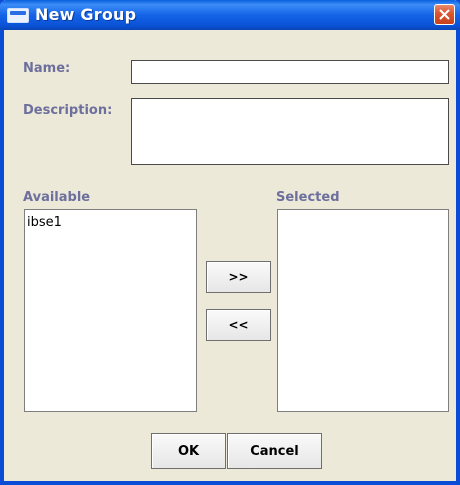 This screenshot has width=460, height=485. Describe the element at coordinates (230, 15) in the screenshot. I see `title-bar: New Group` at that location.